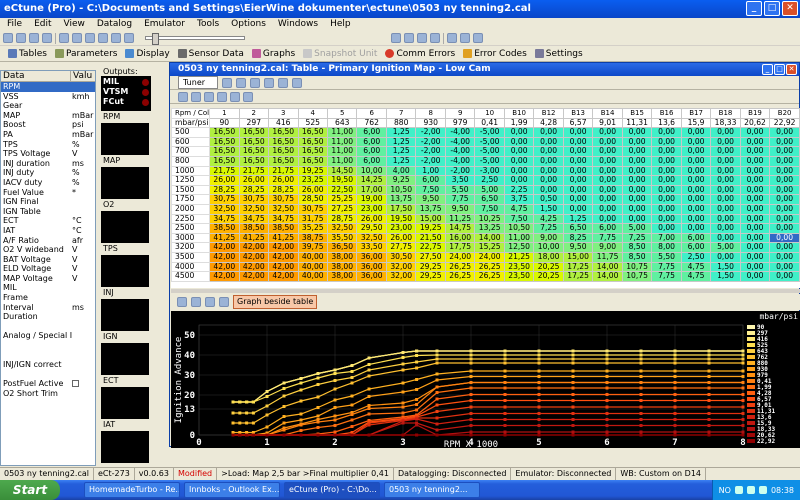  I want to click on rpm-row-header: 2000, so click(191, 209).